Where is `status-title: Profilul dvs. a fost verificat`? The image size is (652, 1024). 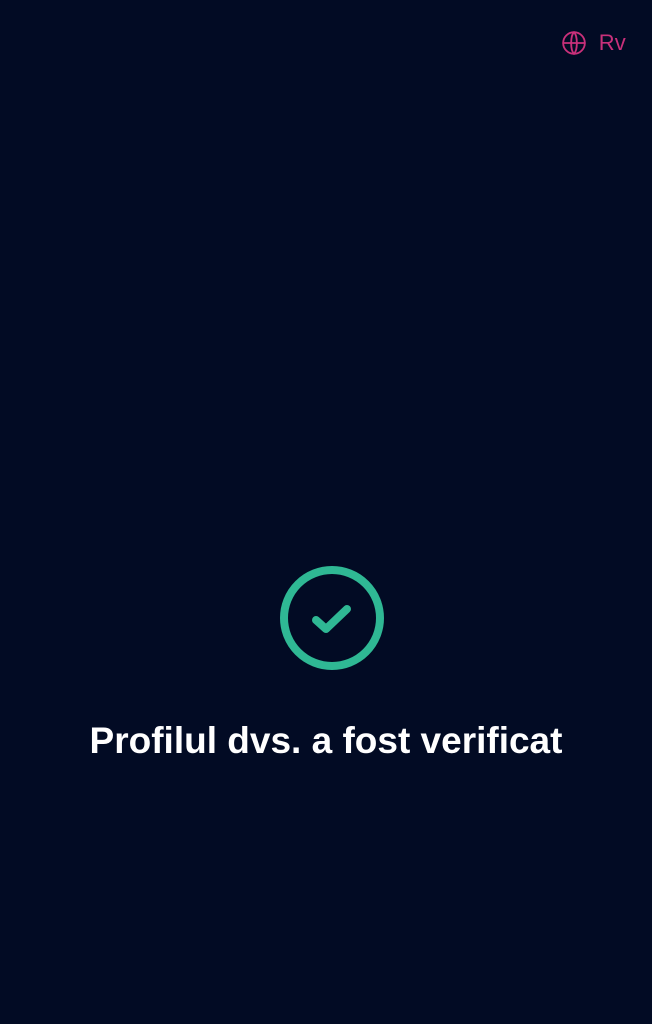
status-title: Profilul dvs. a fost verificat is located at coordinates (326, 740).